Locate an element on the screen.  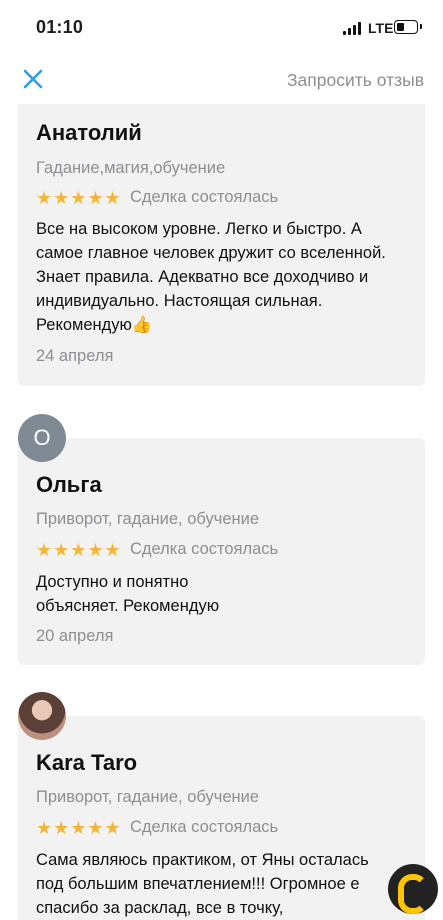
review-text-line: объясняет. Рекомендую is located at coordinates (128, 606).